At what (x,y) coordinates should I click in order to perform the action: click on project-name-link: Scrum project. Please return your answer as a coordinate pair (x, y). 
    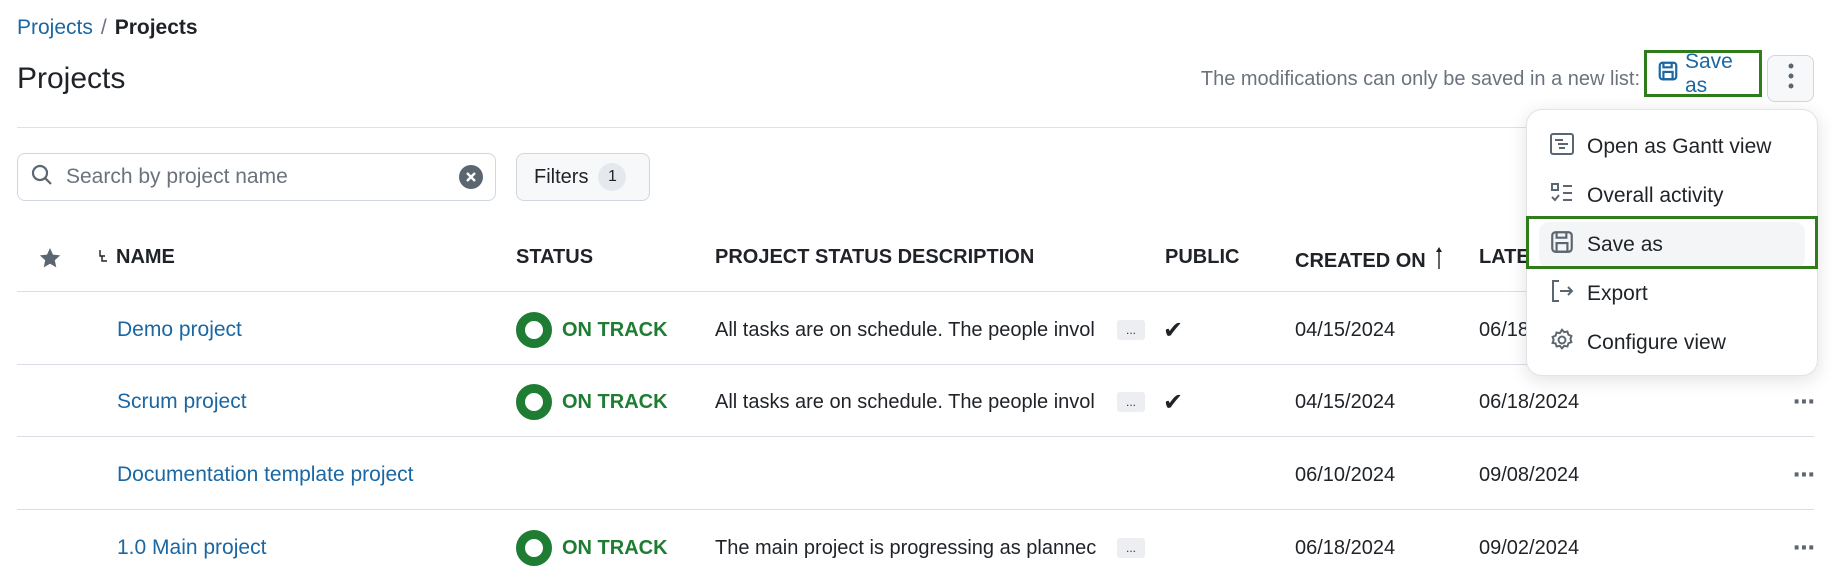
    Looking at the image, I should click on (182, 402).